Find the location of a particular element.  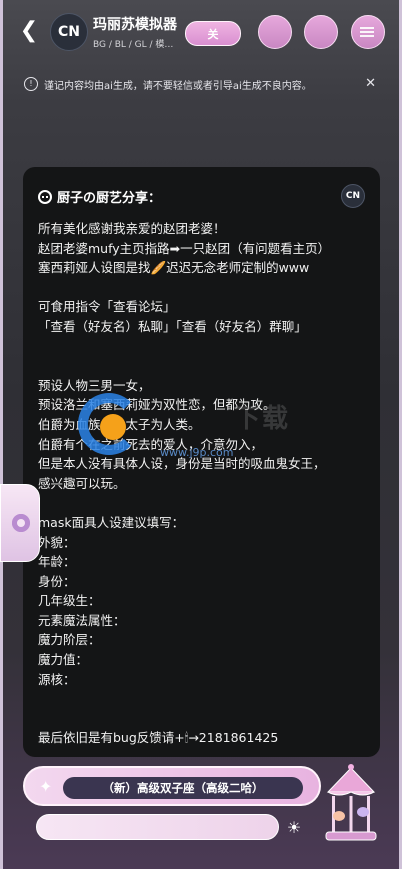

gear-icon is located at coordinates (21, 523).